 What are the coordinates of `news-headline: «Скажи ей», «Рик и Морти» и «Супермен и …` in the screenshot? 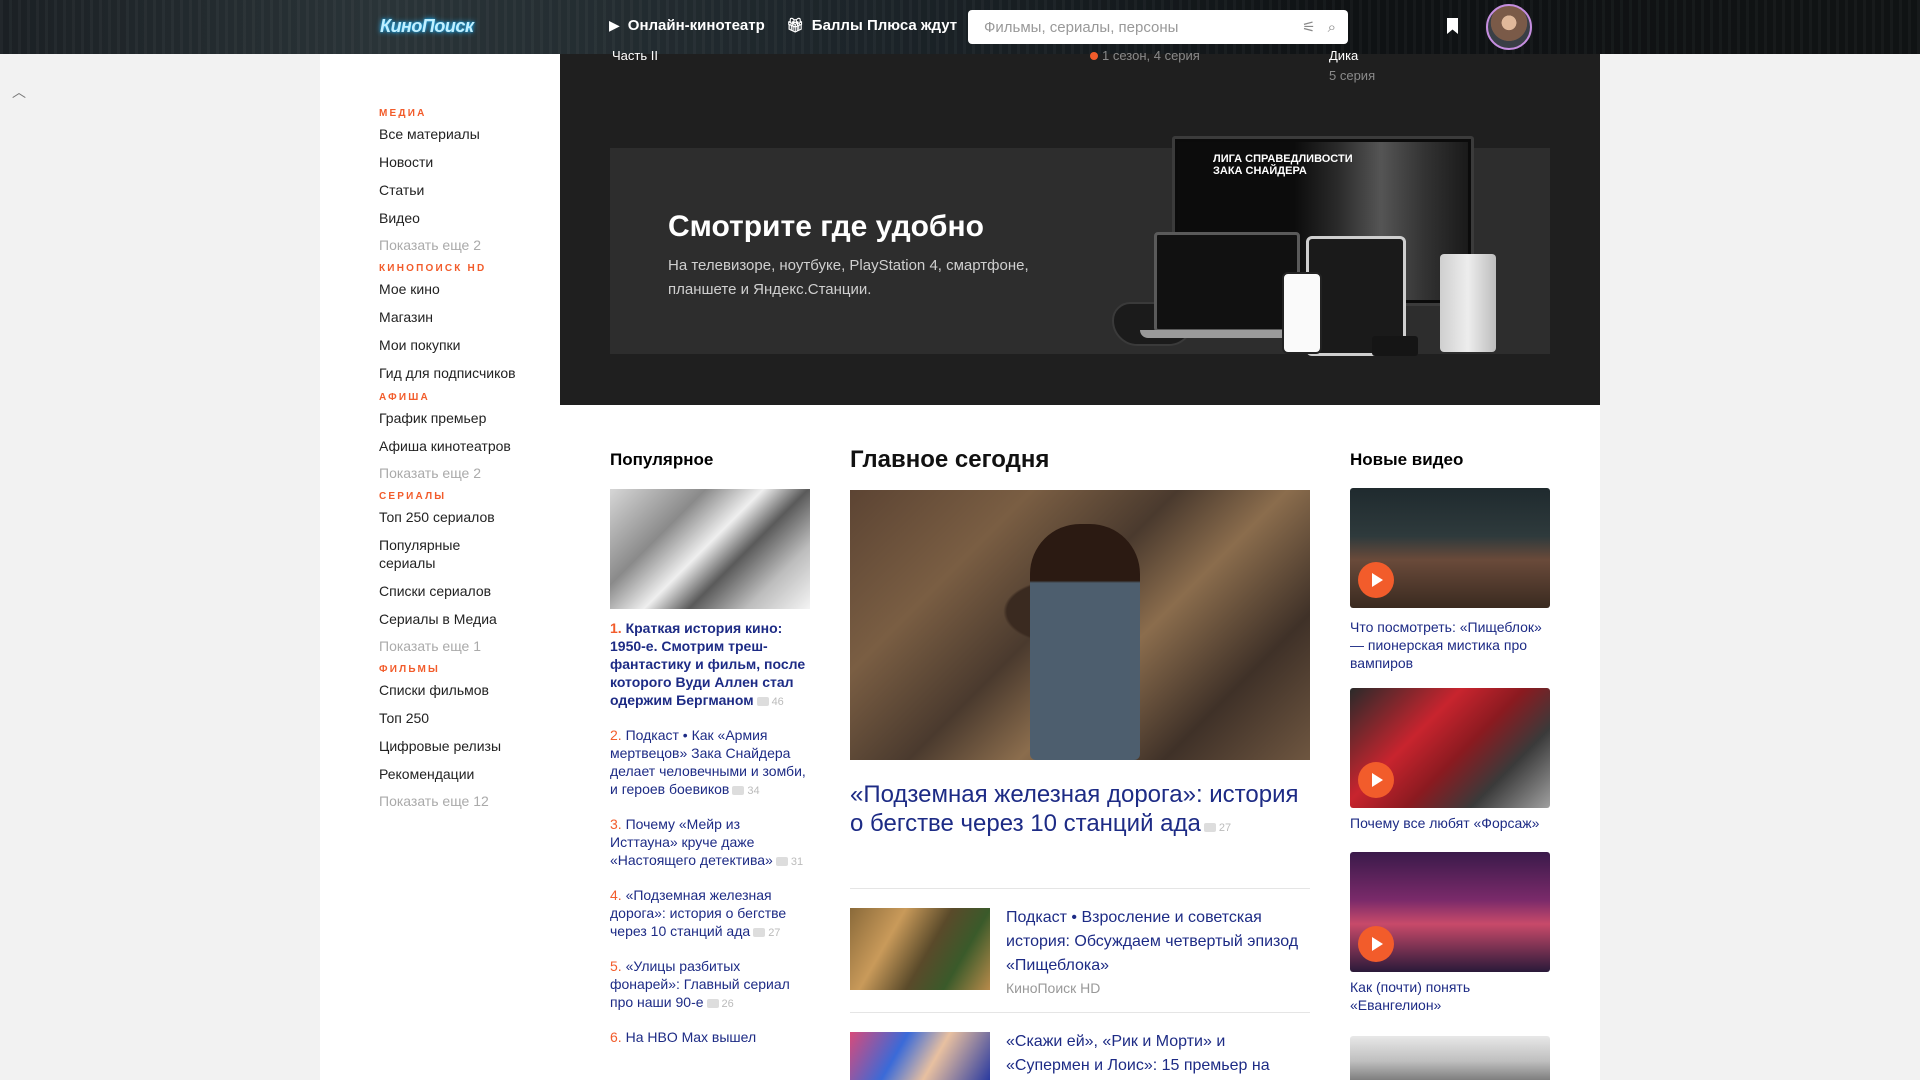 It's located at (1156, 1054).